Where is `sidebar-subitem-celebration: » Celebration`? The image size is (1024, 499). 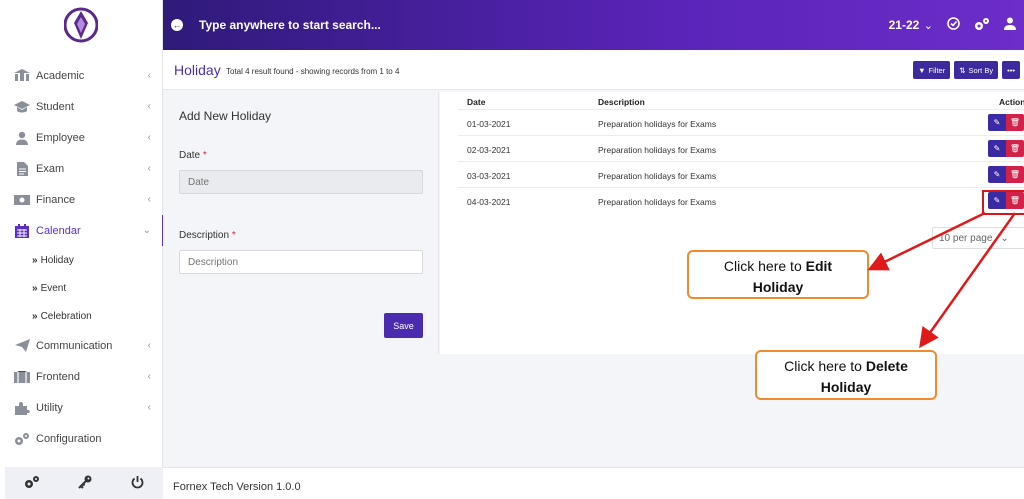
sidebar-subitem-celebration: » Celebration is located at coordinates (81, 316).